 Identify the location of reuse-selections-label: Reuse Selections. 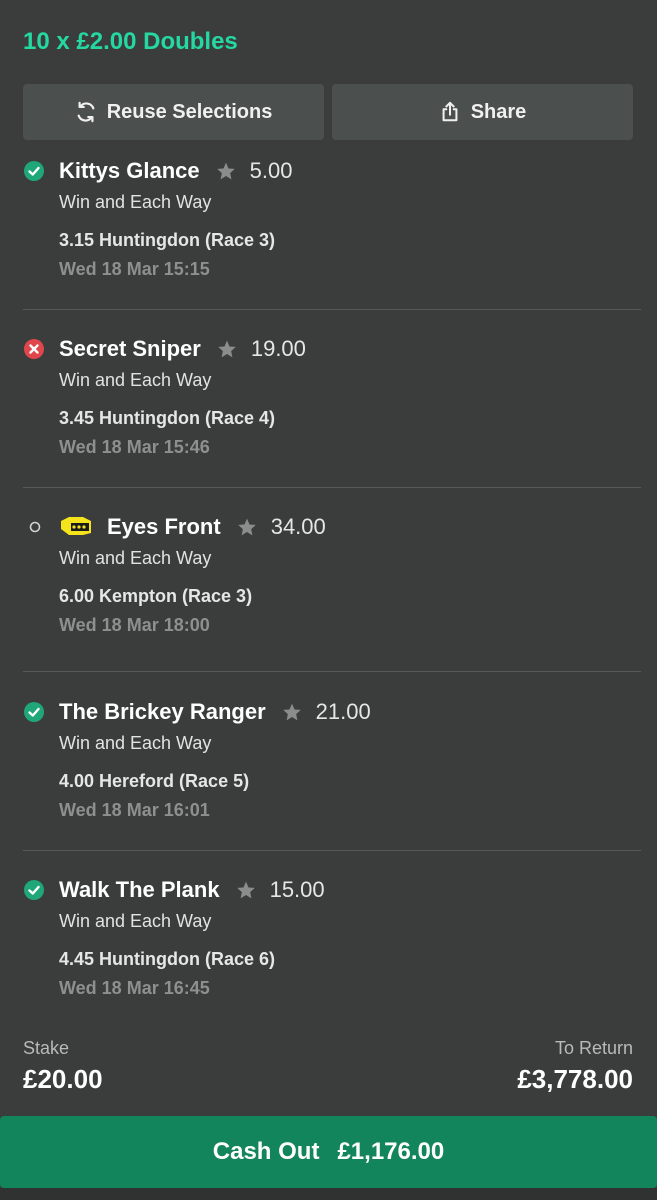
(189, 111).